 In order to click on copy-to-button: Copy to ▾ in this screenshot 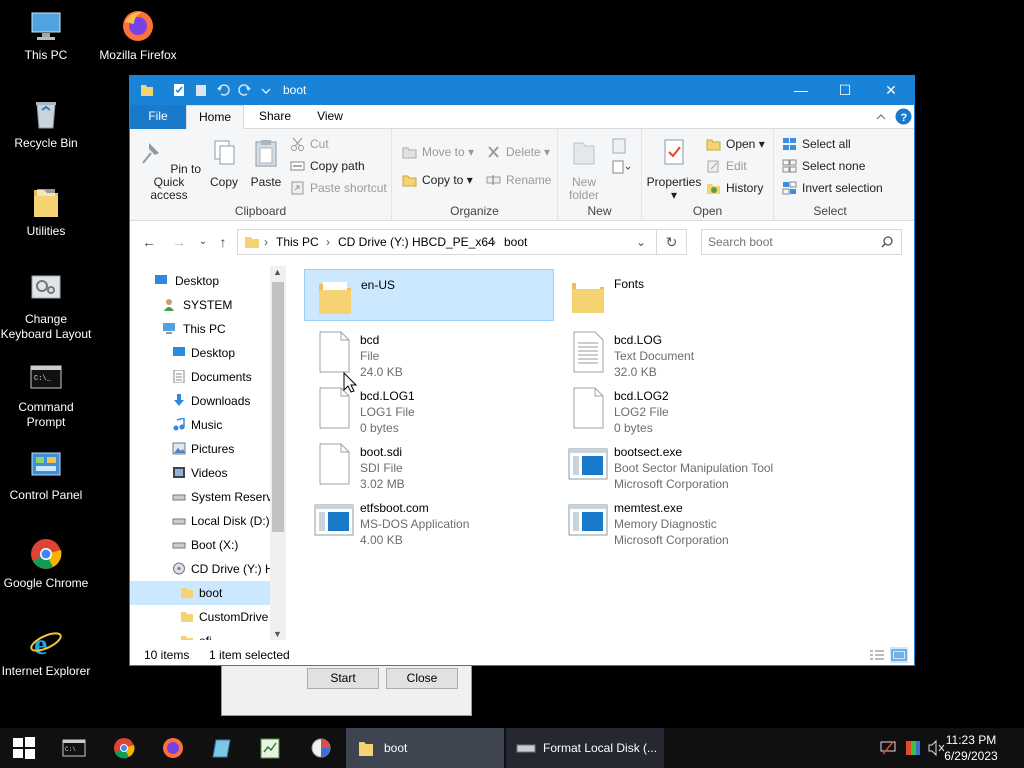, I will do `click(437, 180)`.